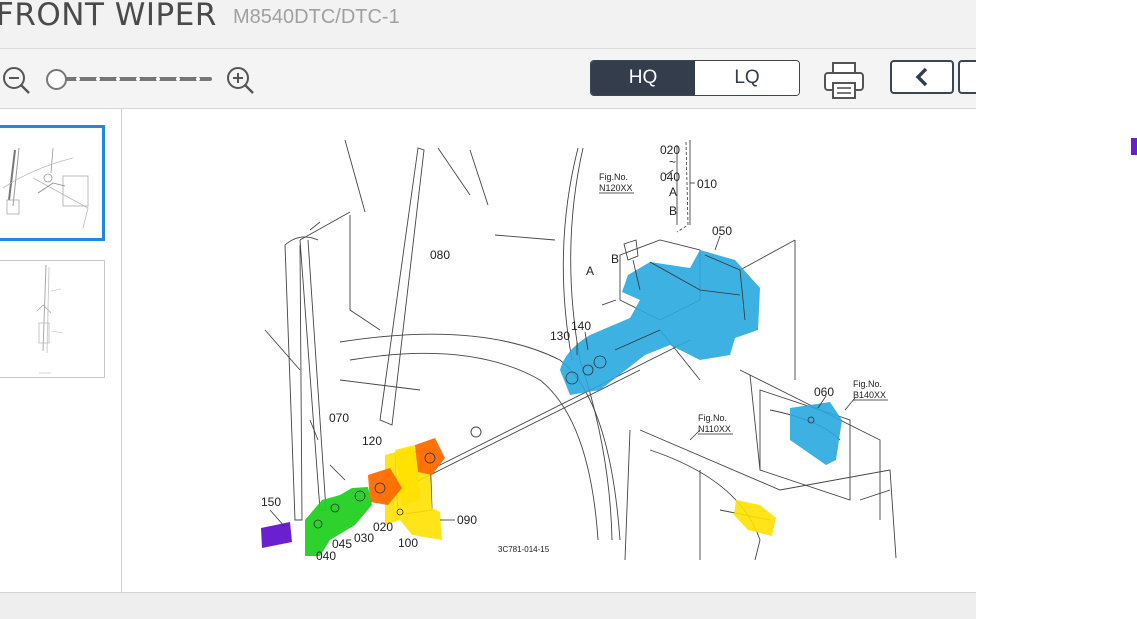 This screenshot has width=1137, height=619. Describe the element at coordinates (712, 418) in the screenshot. I see `fig-ref-2-line1: Fig.No.` at that location.